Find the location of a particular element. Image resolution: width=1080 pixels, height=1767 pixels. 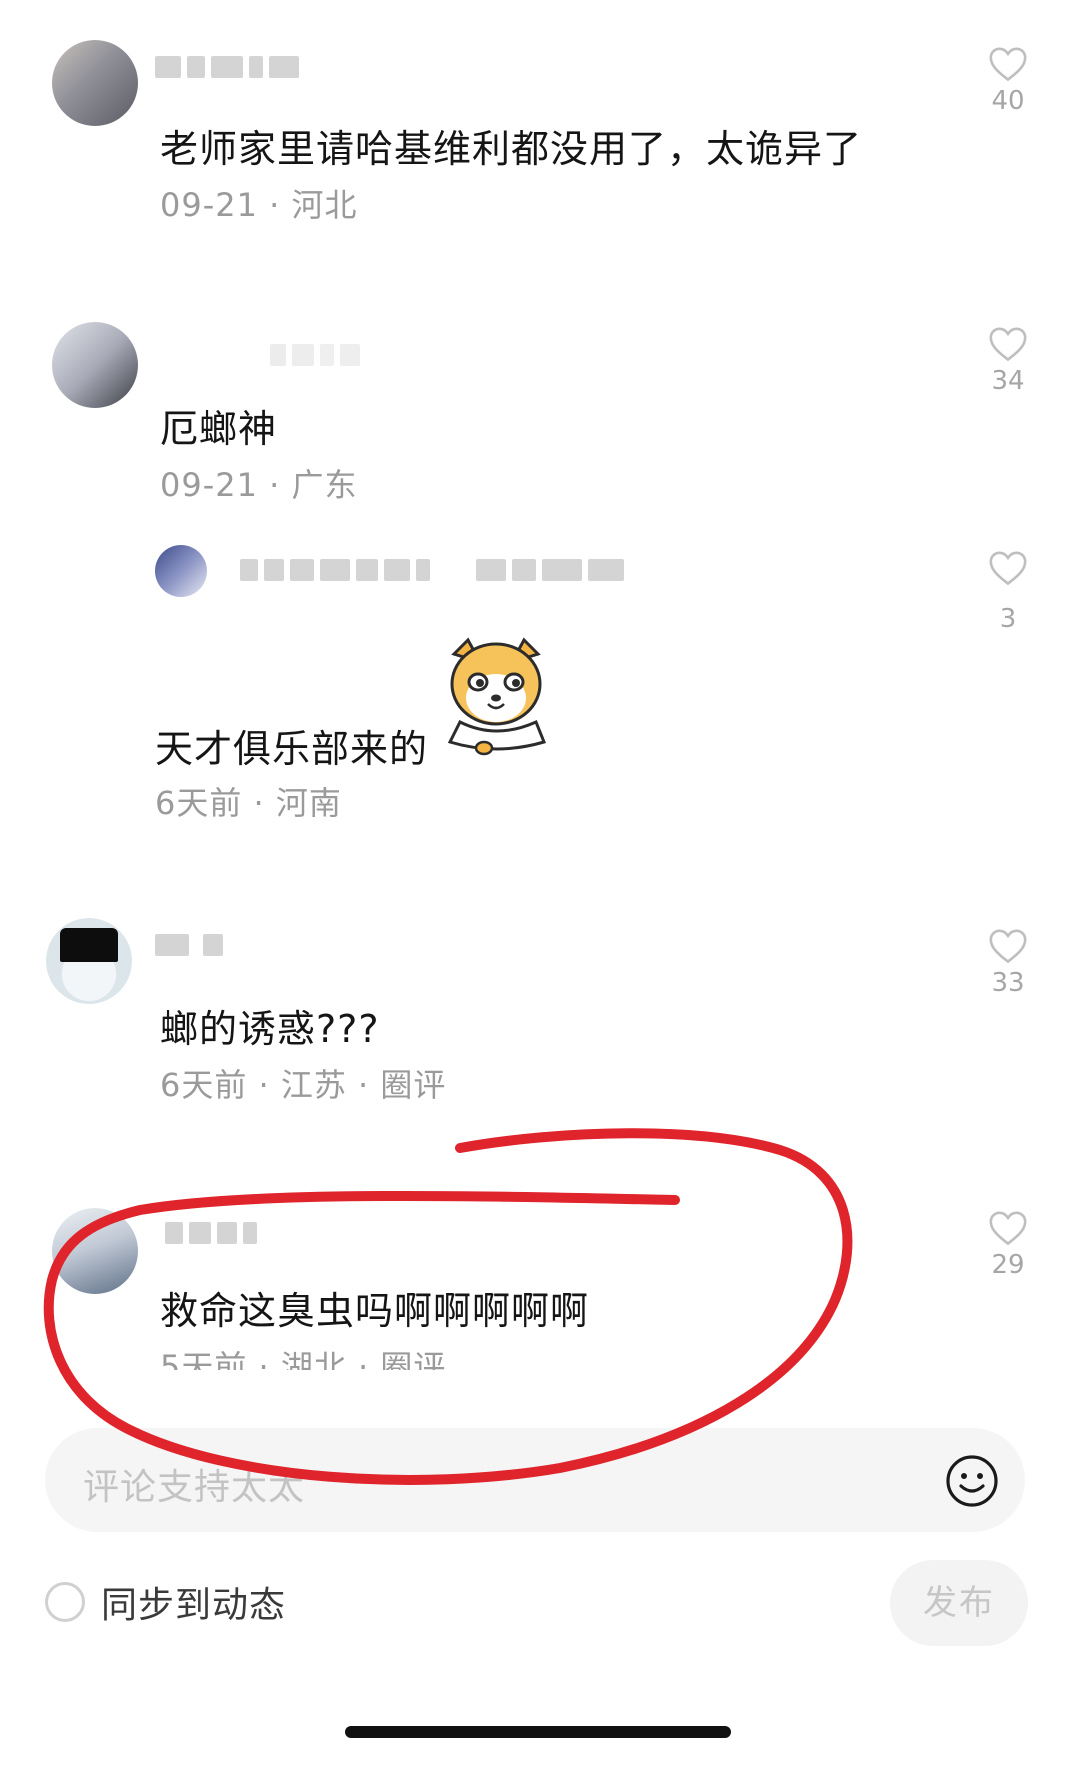

comment-meta: 6天前 · 河南 is located at coordinates (248, 803).